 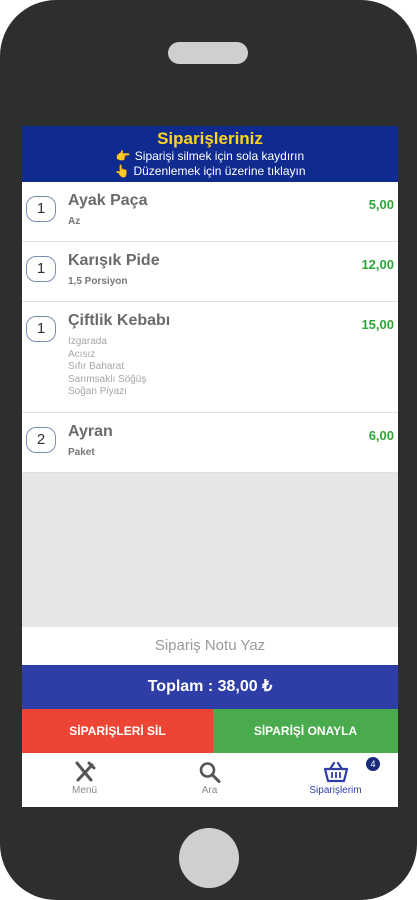 What do you see at coordinates (209, 772) in the screenshot?
I see `search-icon` at bounding box center [209, 772].